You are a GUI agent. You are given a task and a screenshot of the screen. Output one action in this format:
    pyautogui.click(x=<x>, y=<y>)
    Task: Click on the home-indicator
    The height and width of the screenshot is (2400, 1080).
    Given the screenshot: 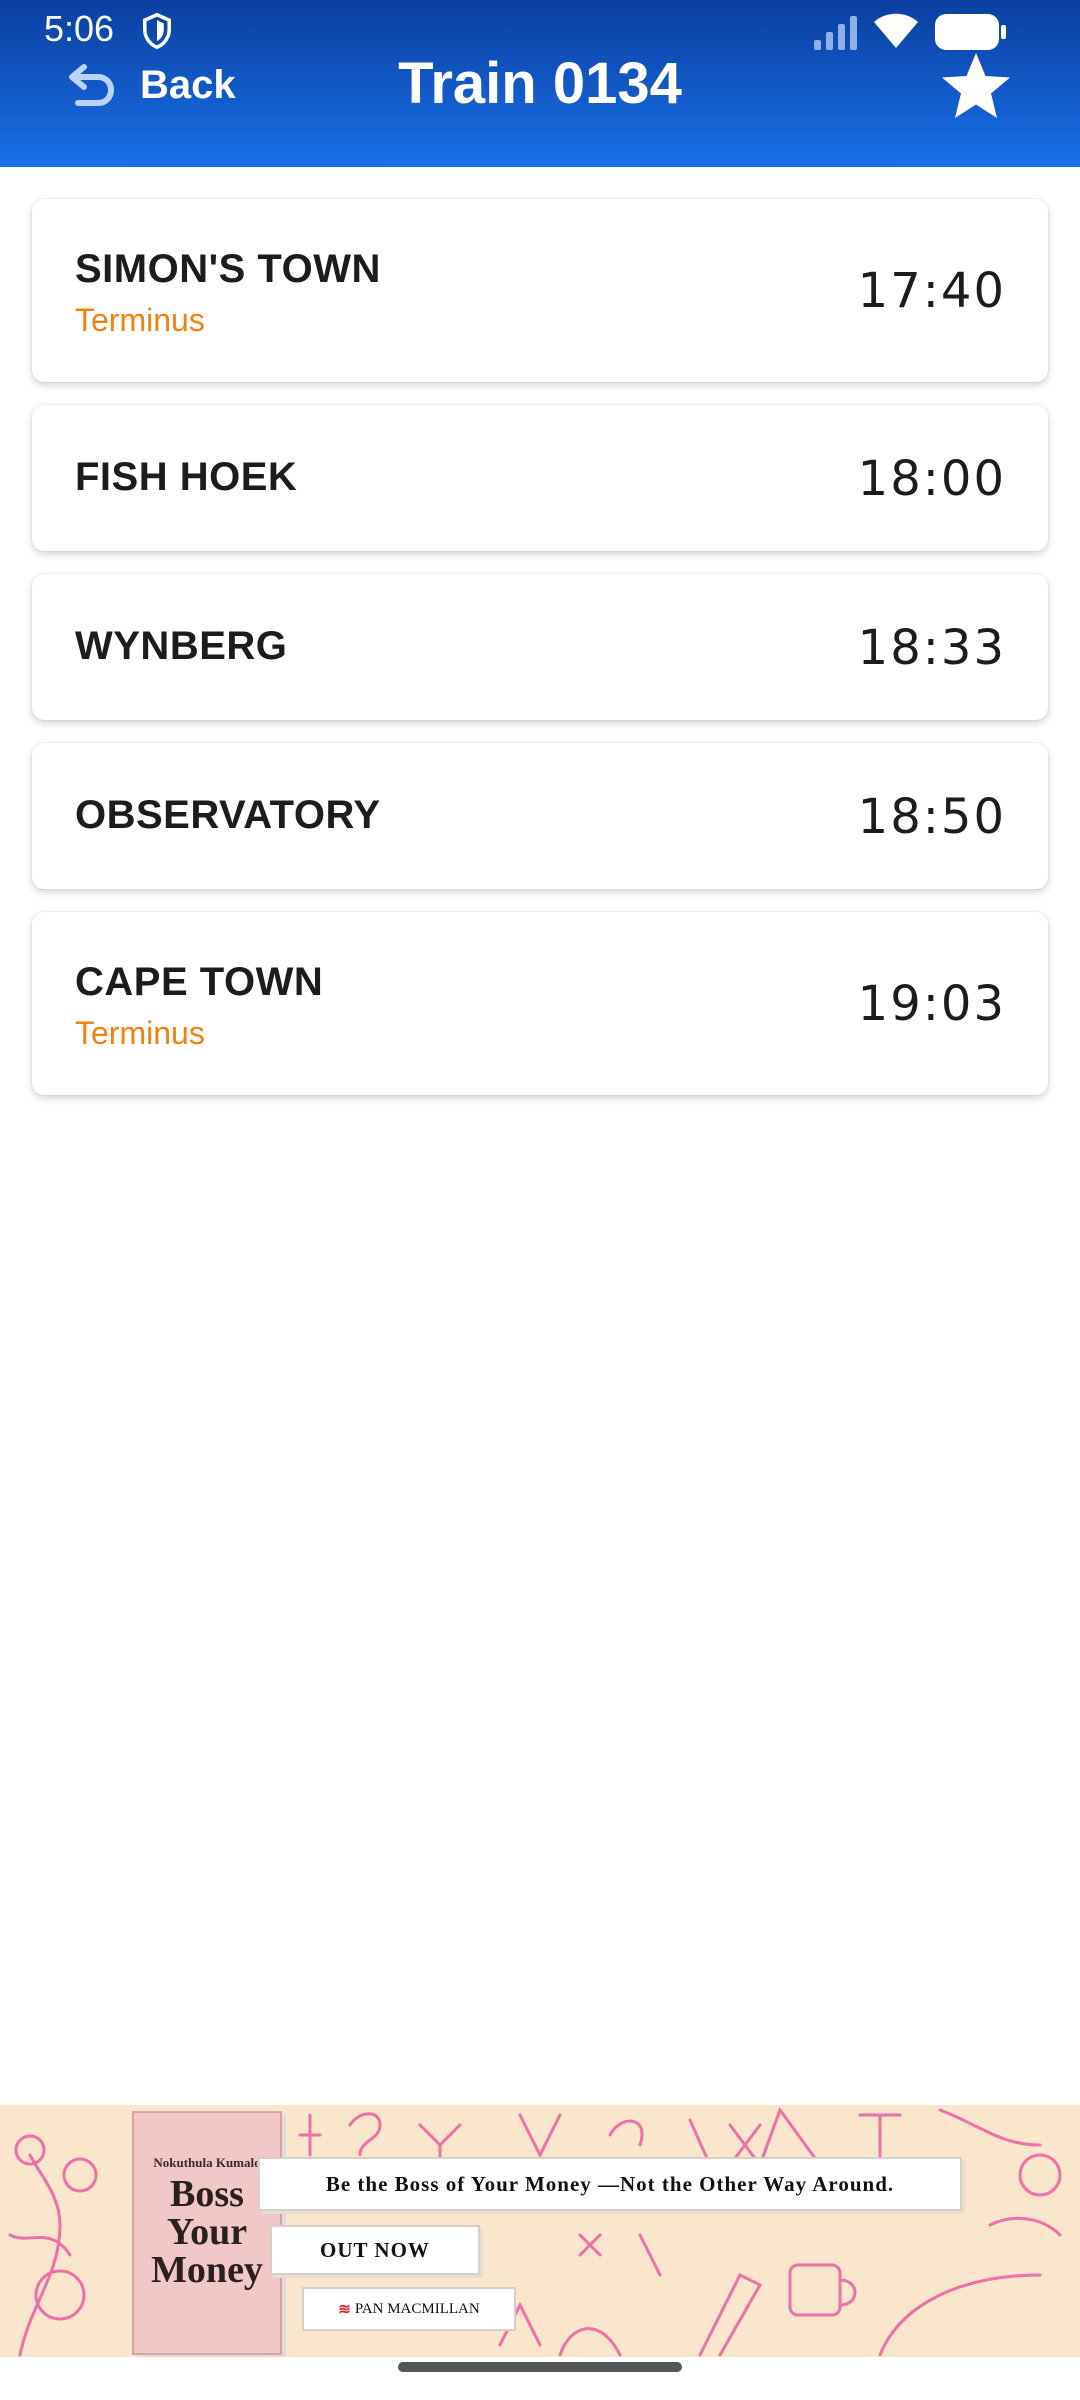 What is the action you would take?
    pyautogui.click(x=540, y=2367)
    